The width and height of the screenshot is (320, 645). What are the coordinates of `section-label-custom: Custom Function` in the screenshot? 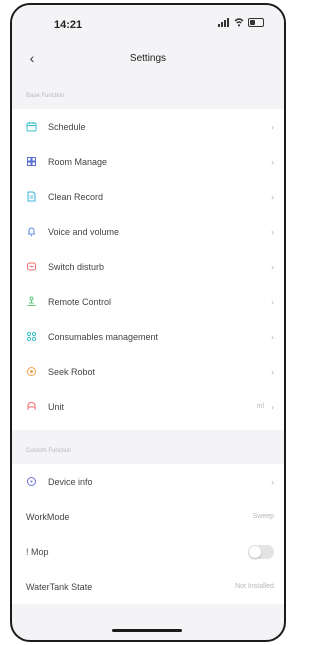 It's located at (49, 451).